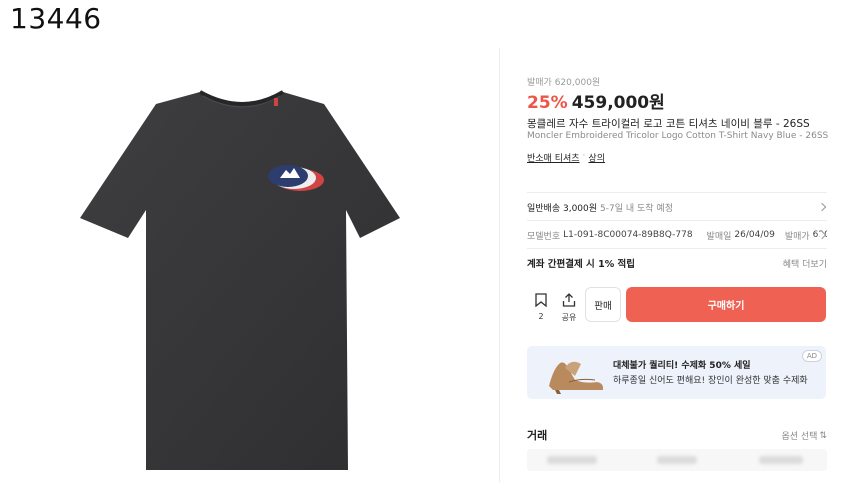 This screenshot has height=482, width=860. Describe the element at coordinates (823, 435) in the screenshot. I see `sort-icon: ⇅` at that location.